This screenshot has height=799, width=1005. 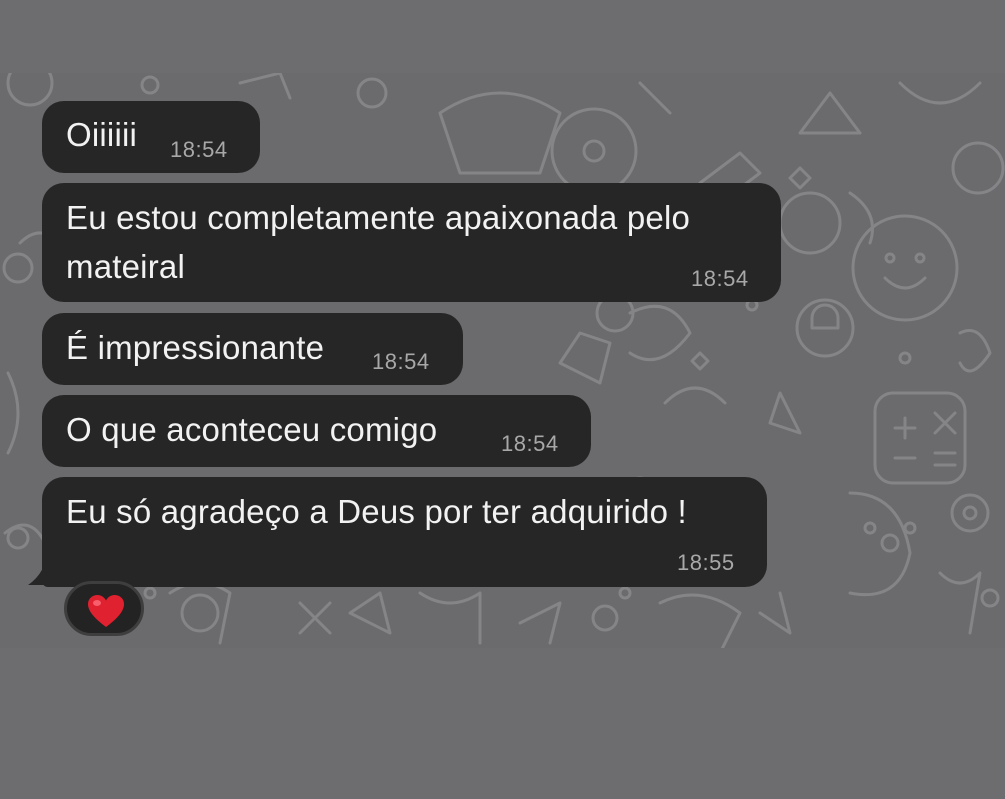 I want to click on message-text-line-1: Eu estou completamente apaixonada pelo, so click(x=378, y=217).